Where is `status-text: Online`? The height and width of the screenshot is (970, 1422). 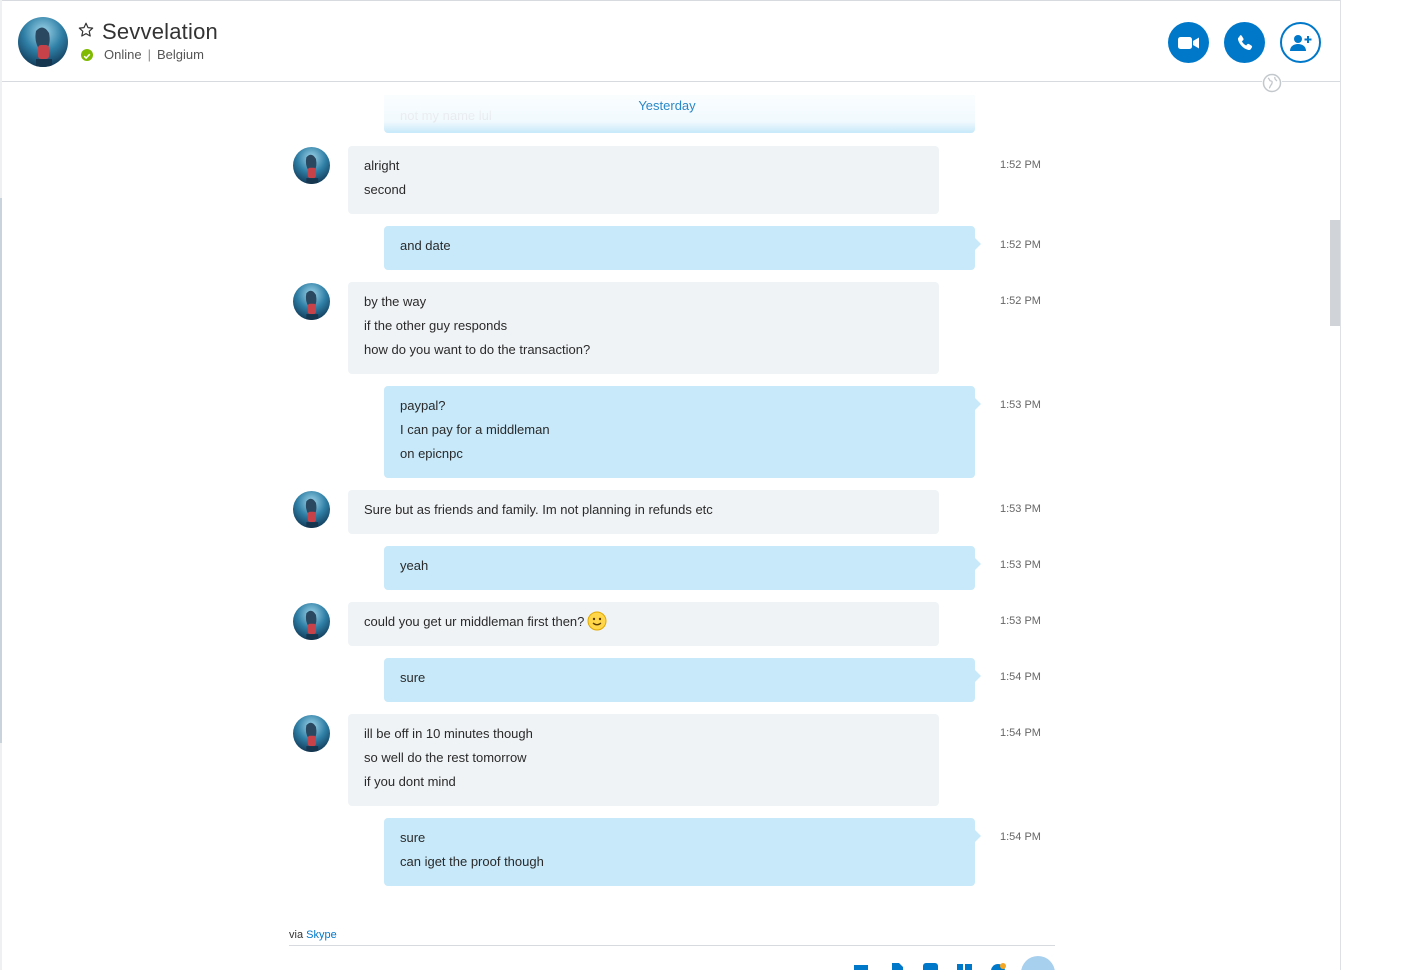
status-text: Online is located at coordinates (123, 54).